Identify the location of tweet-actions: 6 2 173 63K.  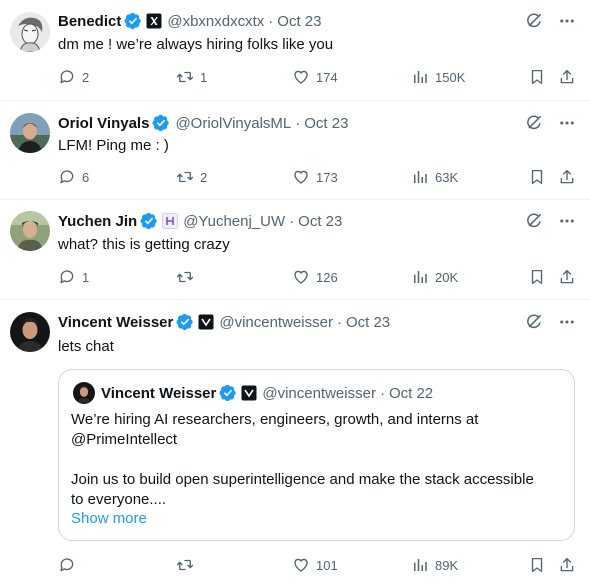
(318, 178).